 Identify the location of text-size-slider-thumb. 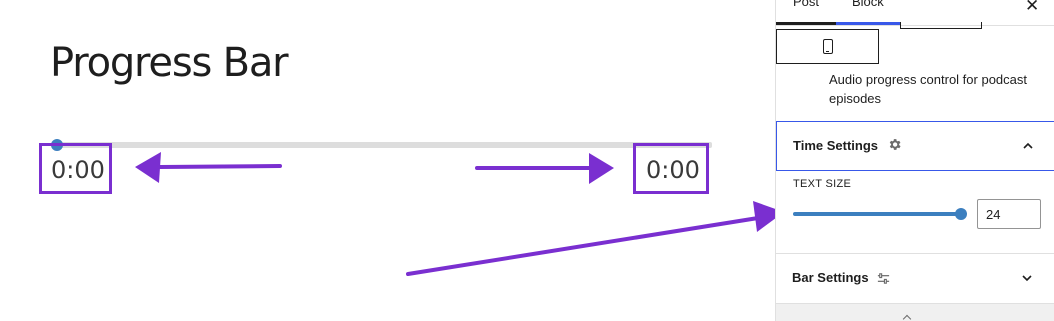
(961, 214).